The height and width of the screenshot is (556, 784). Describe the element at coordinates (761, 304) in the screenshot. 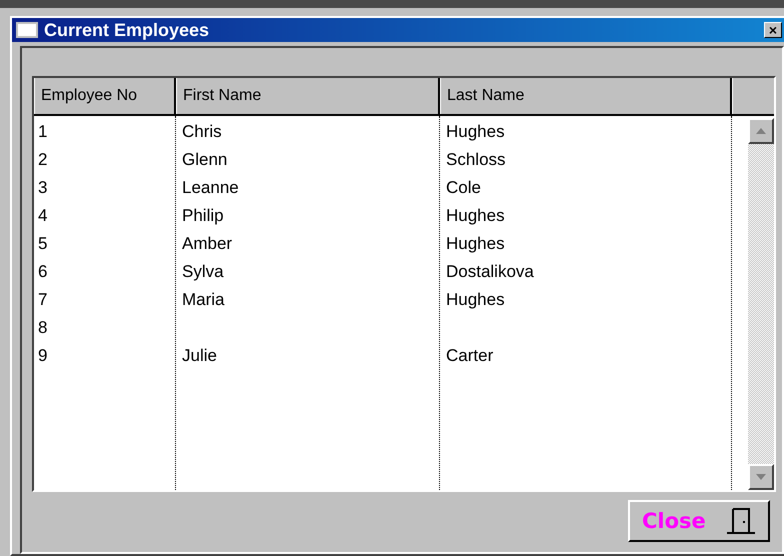

I see `vertical-scrollbar` at that location.